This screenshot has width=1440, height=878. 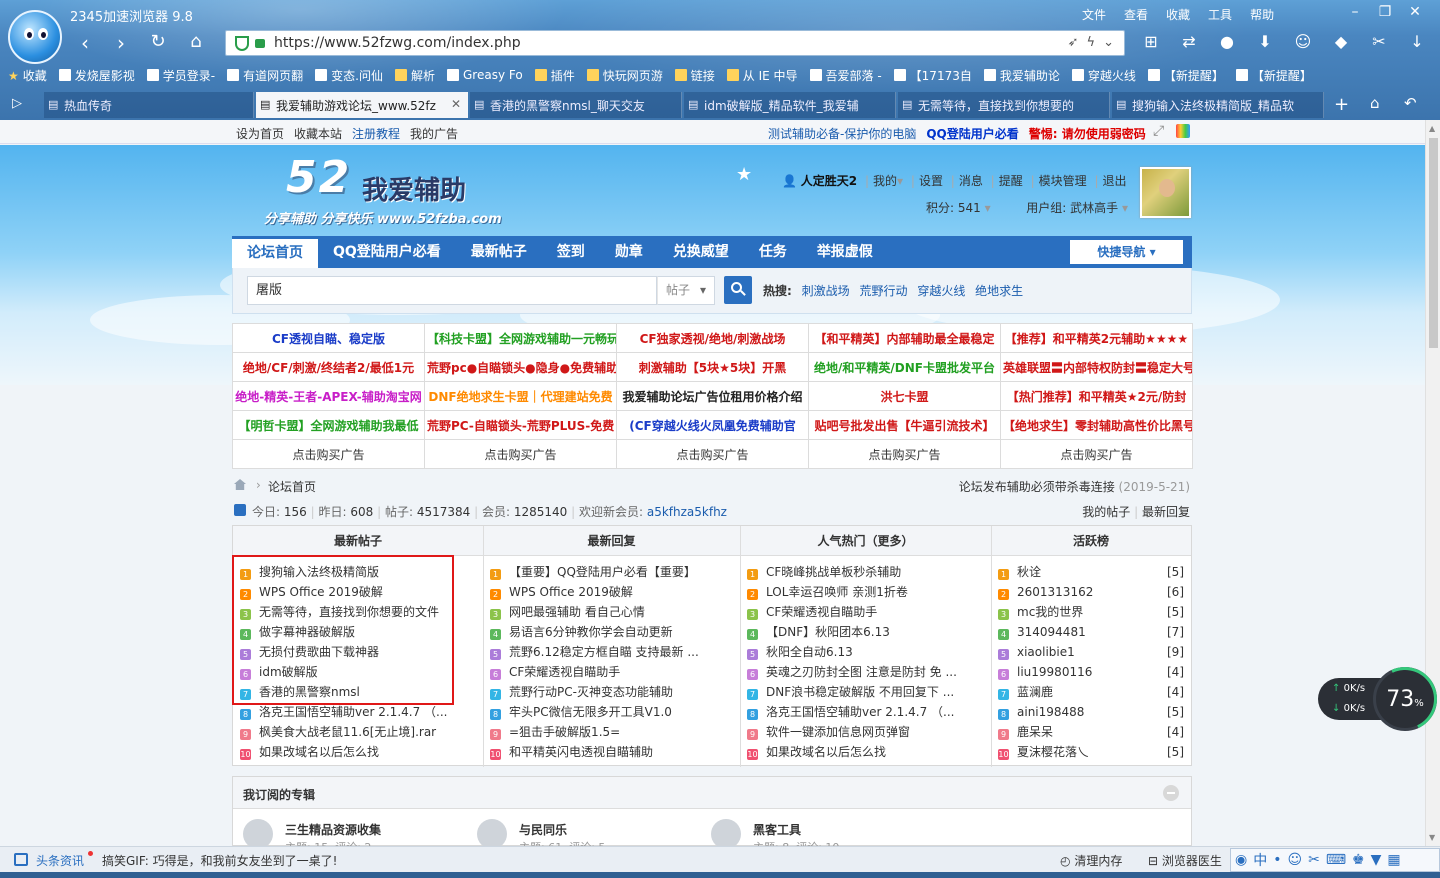 What do you see at coordinates (1091, 612) in the screenshot?
I see `active-user-item: 3 mc我的世界 [5]` at bounding box center [1091, 612].